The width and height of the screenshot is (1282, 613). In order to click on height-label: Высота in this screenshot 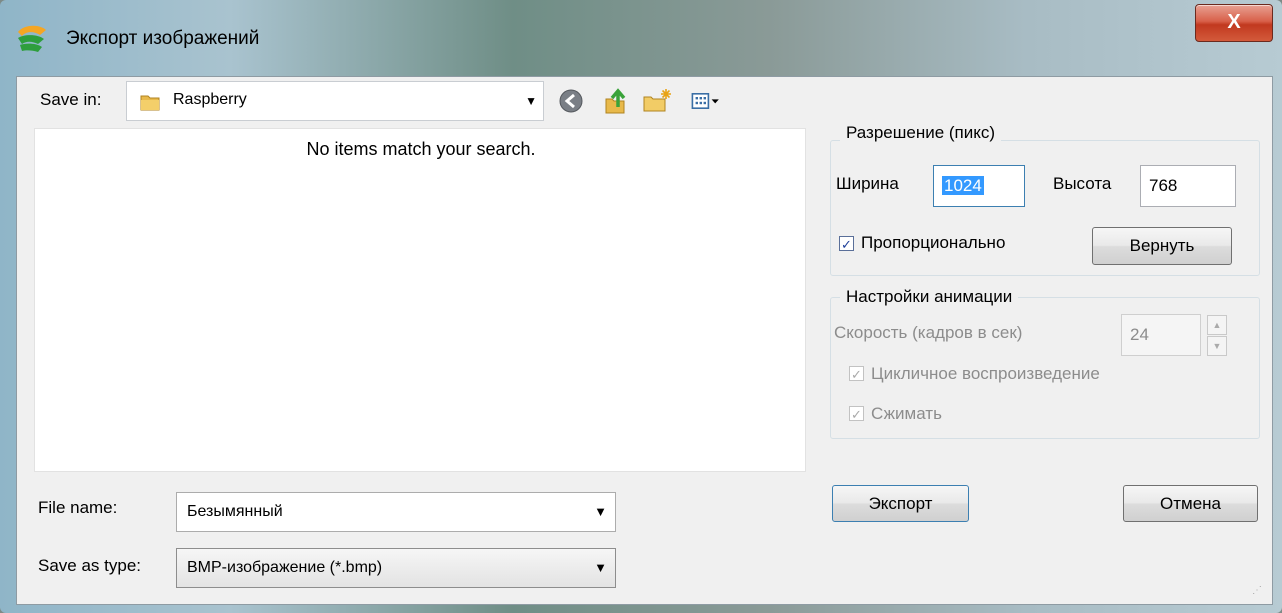, I will do `click(1082, 183)`.